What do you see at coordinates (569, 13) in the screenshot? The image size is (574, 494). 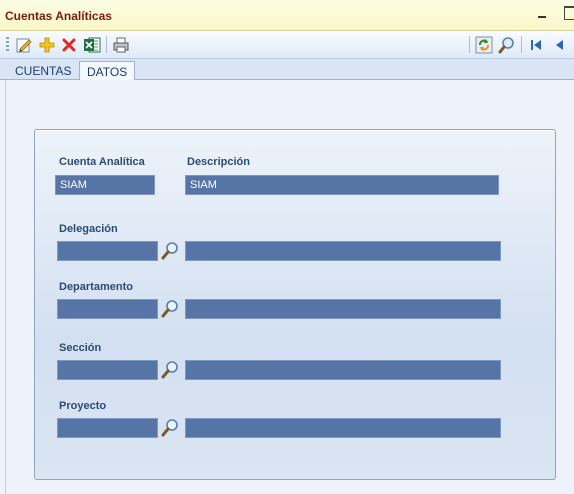 I see `maximize-button` at bounding box center [569, 13].